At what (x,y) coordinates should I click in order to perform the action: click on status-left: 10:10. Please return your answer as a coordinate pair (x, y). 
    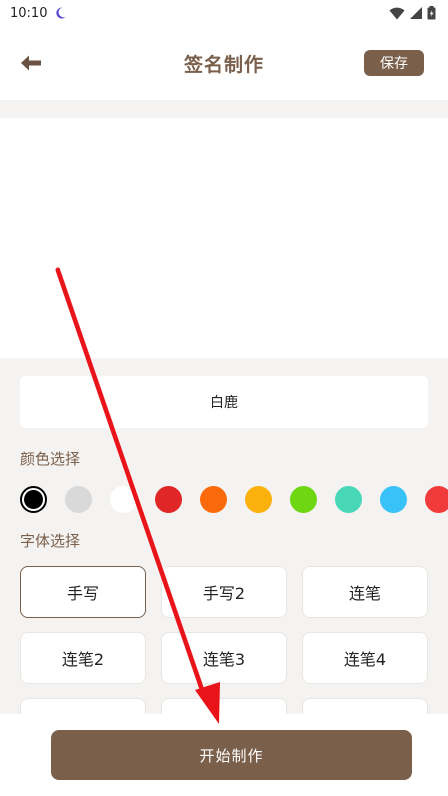
    Looking at the image, I should click on (38, 13).